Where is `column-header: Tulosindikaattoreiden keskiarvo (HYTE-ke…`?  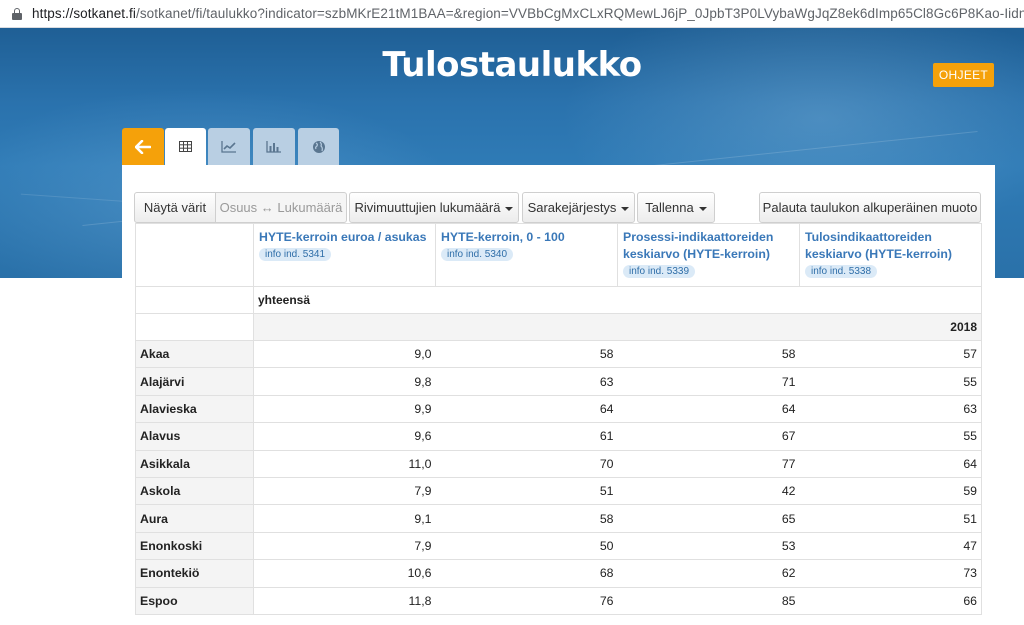
column-header: Tulosindikaattoreiden keskiarvo (HYTE-ke… is located at coordinates (890, 255).